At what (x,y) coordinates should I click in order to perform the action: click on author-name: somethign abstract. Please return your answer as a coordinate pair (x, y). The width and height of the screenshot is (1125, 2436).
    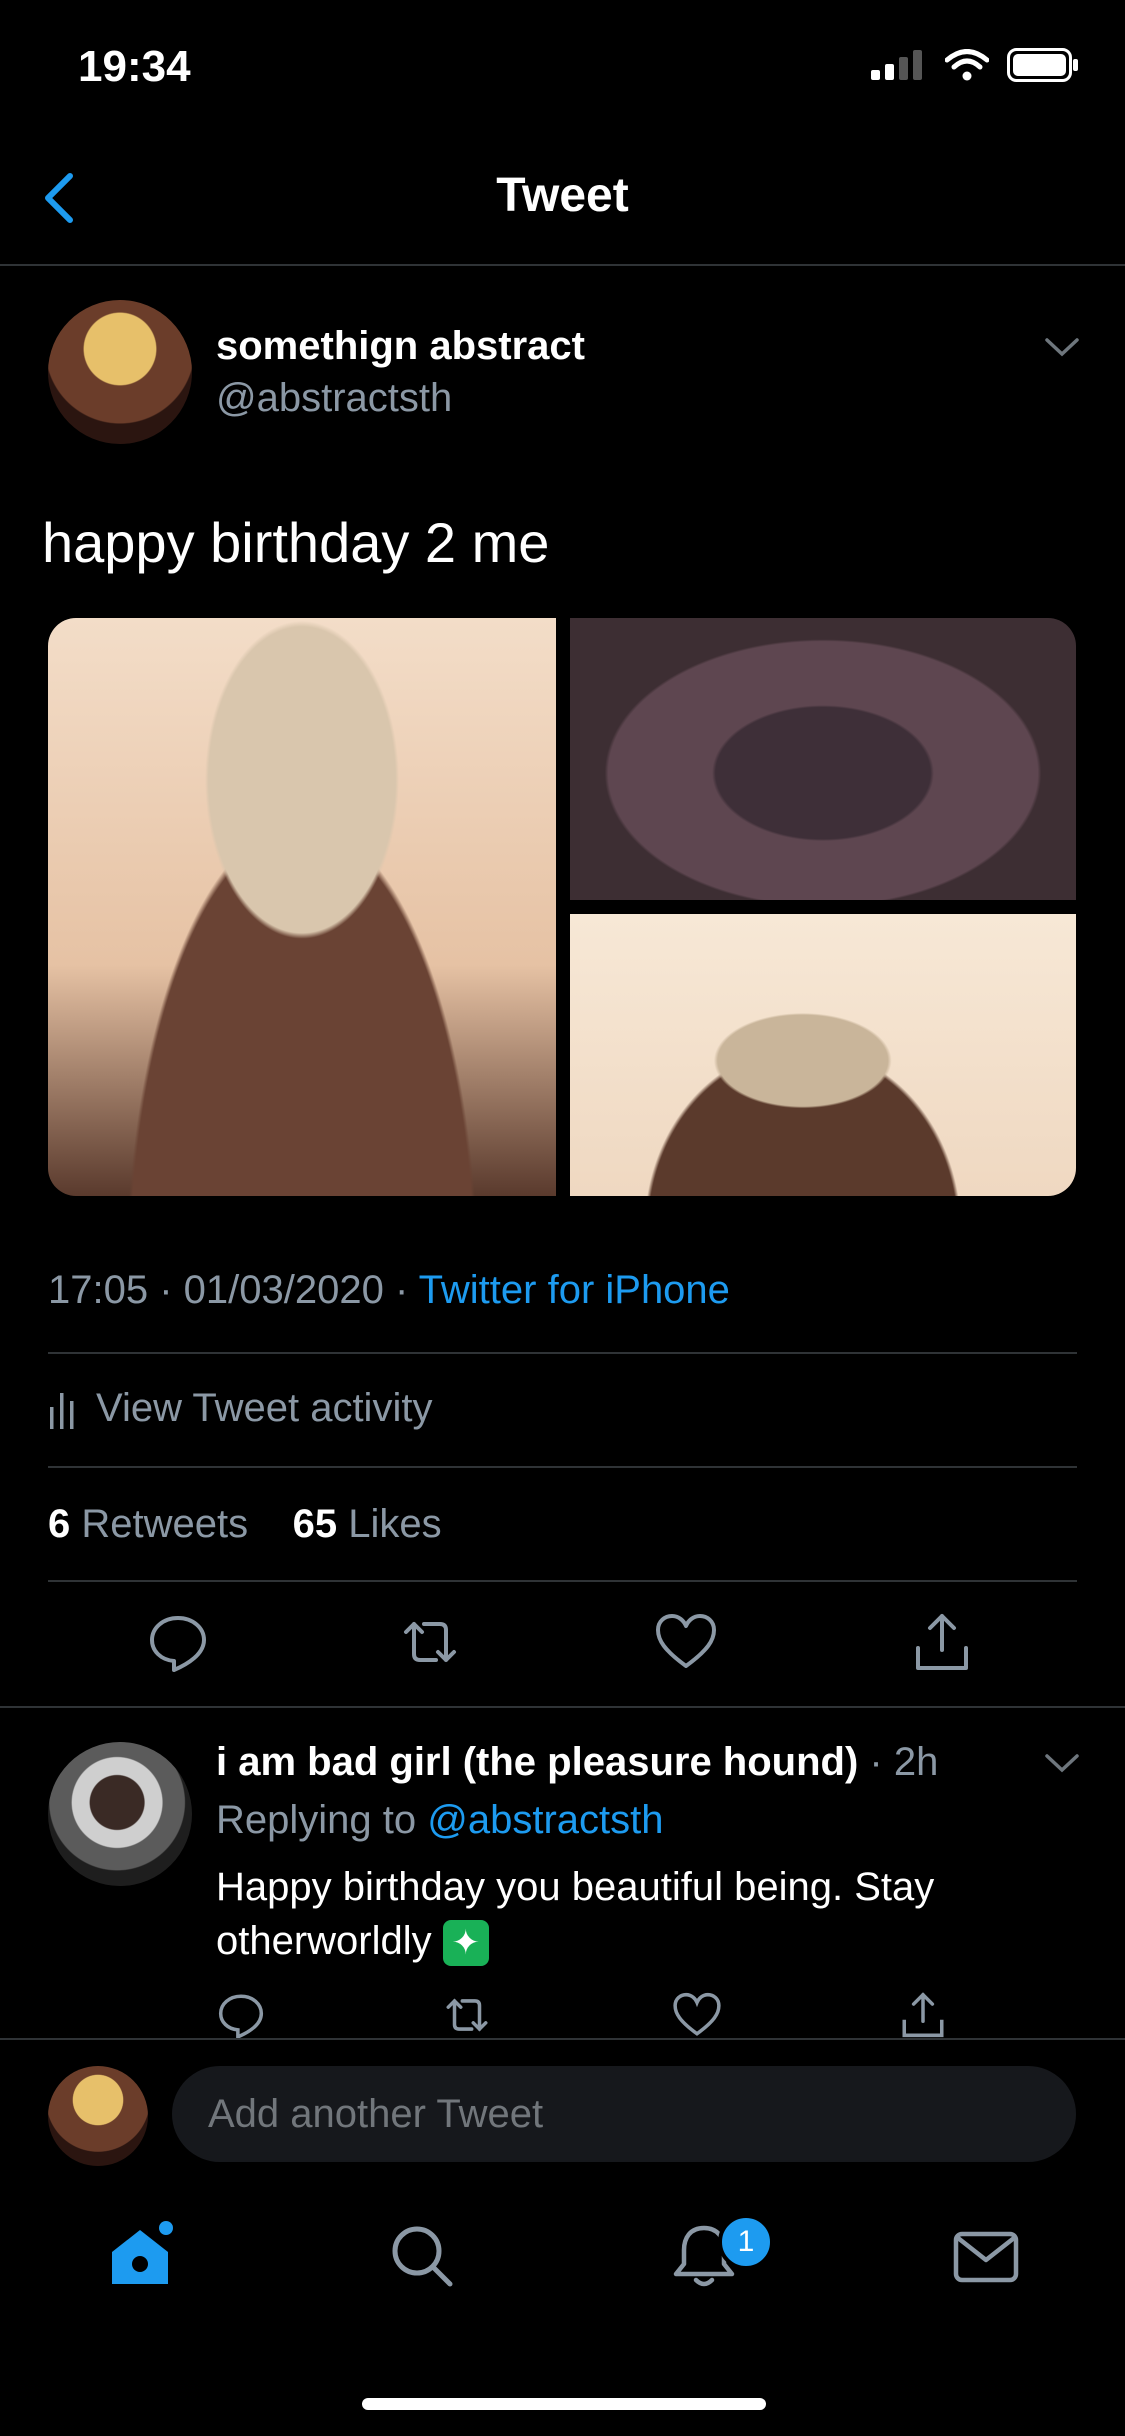
    Looking at the image, I should click on (400, 346).